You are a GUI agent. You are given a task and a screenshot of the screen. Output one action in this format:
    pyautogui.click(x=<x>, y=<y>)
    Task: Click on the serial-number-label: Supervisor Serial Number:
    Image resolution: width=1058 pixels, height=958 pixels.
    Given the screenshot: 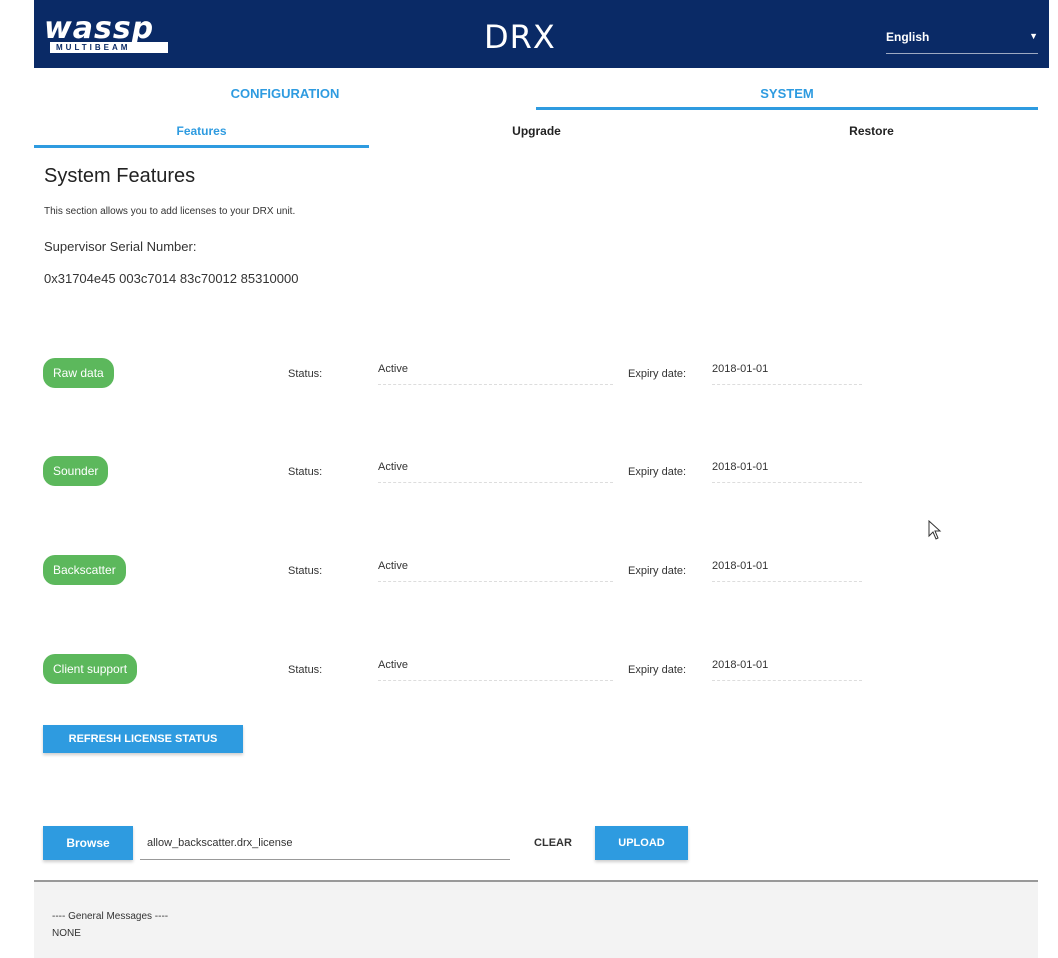 What is the action you would take?
    pyautogui.click(x=120, y=246)
    